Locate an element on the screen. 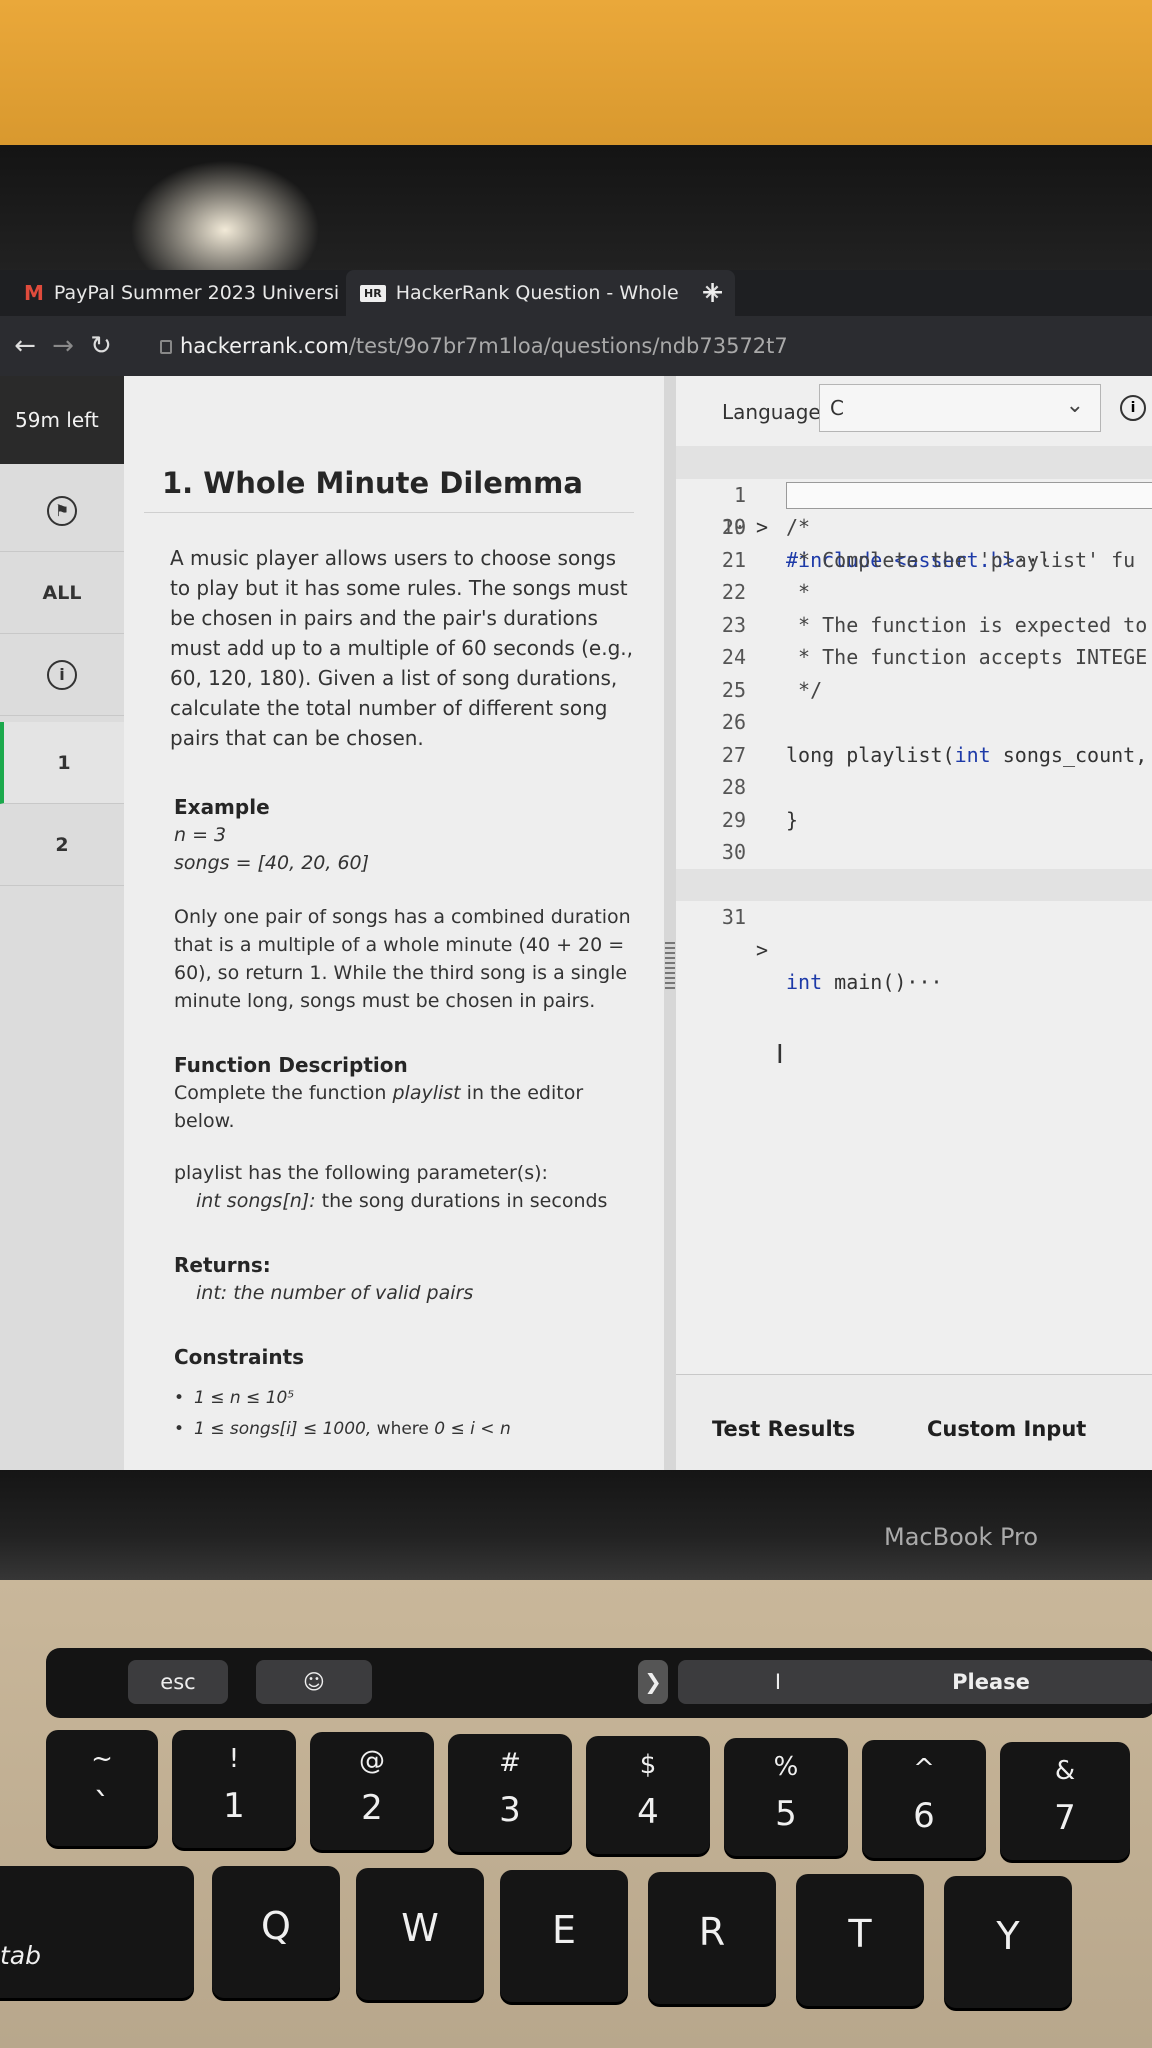 This screenshot has height=2048, width=1152. function-name: playlist is located at coordinates (426, 1093).